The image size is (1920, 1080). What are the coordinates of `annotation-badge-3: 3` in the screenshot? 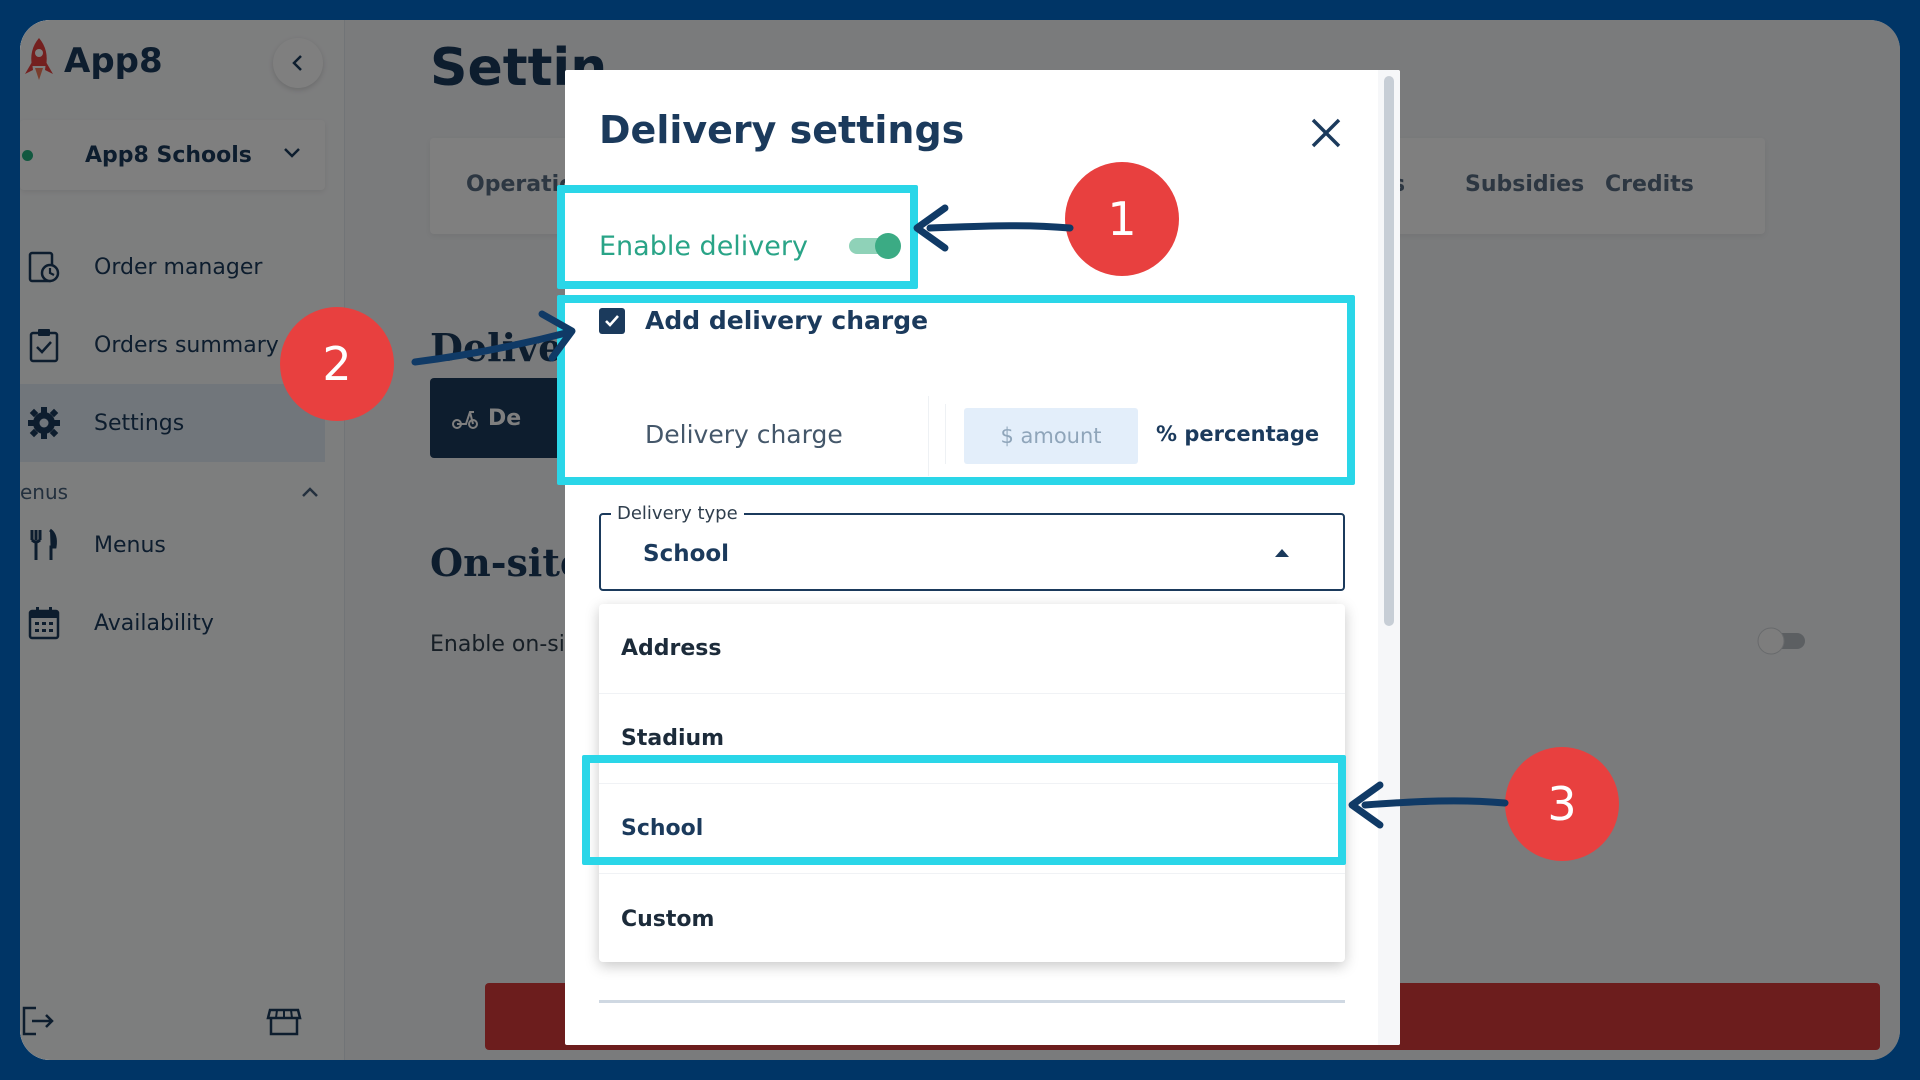 It's located at (1562, 804).